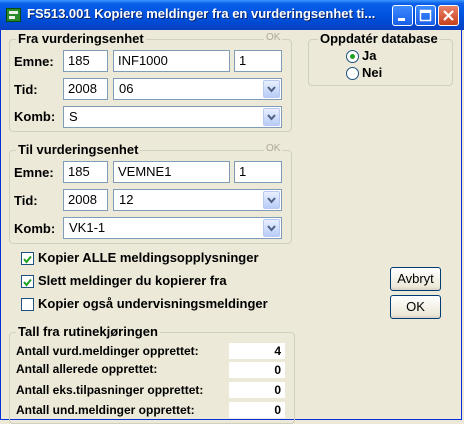  What do you see at coordinates (87, 369) in the screenshot?
I see `result-label: Antall allerede opprettet:` at bounding box center [87, 369].